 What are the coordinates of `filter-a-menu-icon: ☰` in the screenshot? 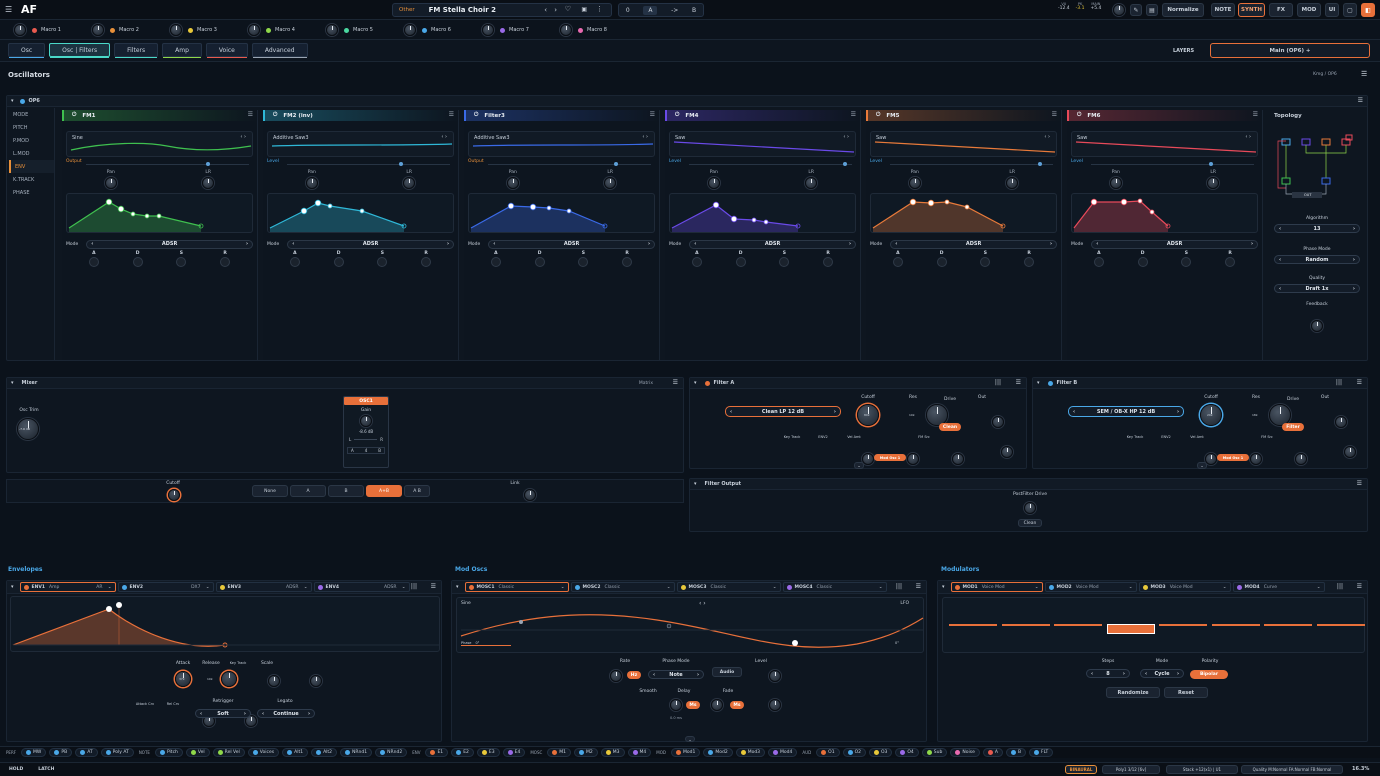 It's located at (1018, 382).